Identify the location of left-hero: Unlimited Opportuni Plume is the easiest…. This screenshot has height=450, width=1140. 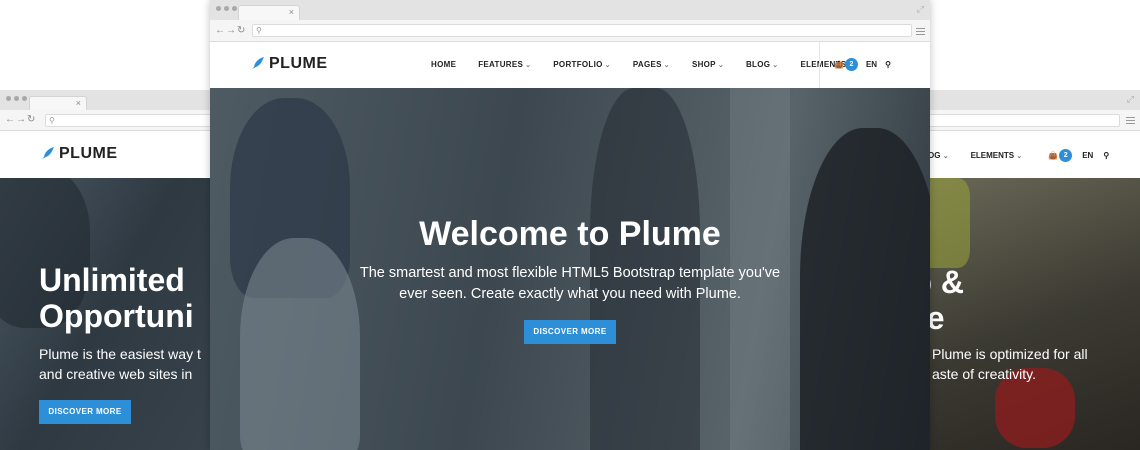
(120, 314).